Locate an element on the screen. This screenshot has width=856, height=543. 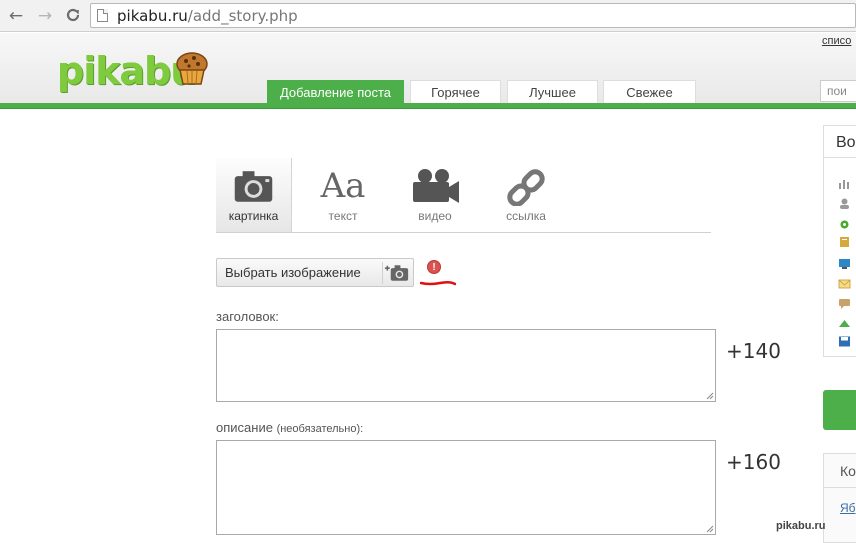
description-textarea is located at coordinates (466, 487).